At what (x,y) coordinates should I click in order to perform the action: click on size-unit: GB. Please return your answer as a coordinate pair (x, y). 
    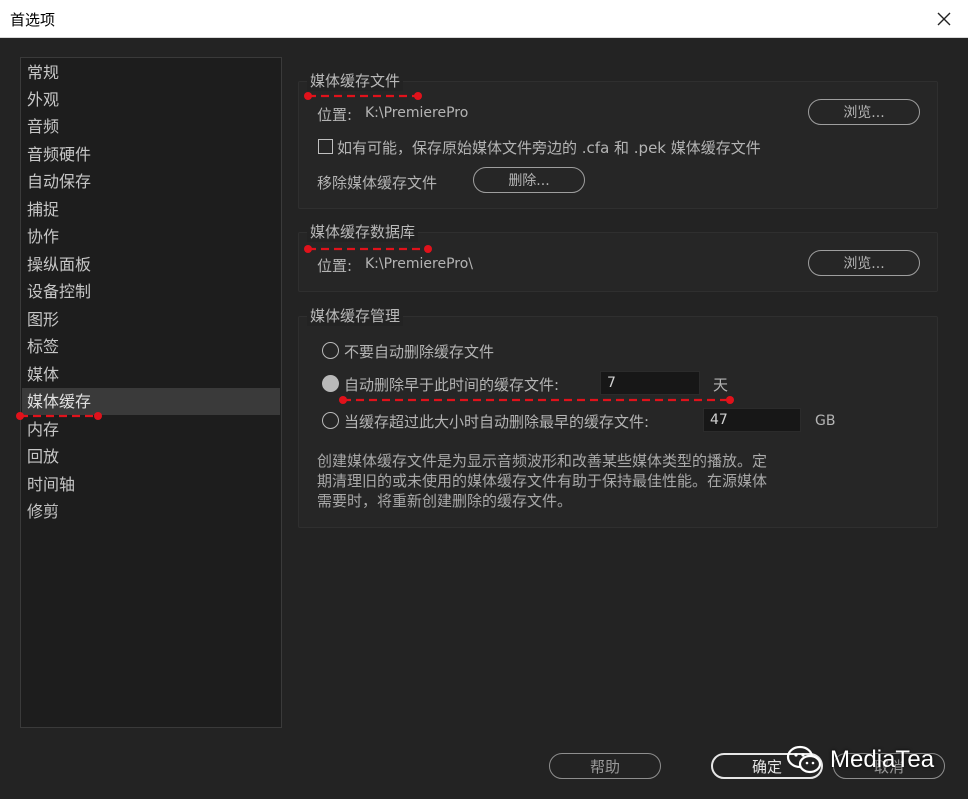
    Looking at the image, I should click on (825, 421).